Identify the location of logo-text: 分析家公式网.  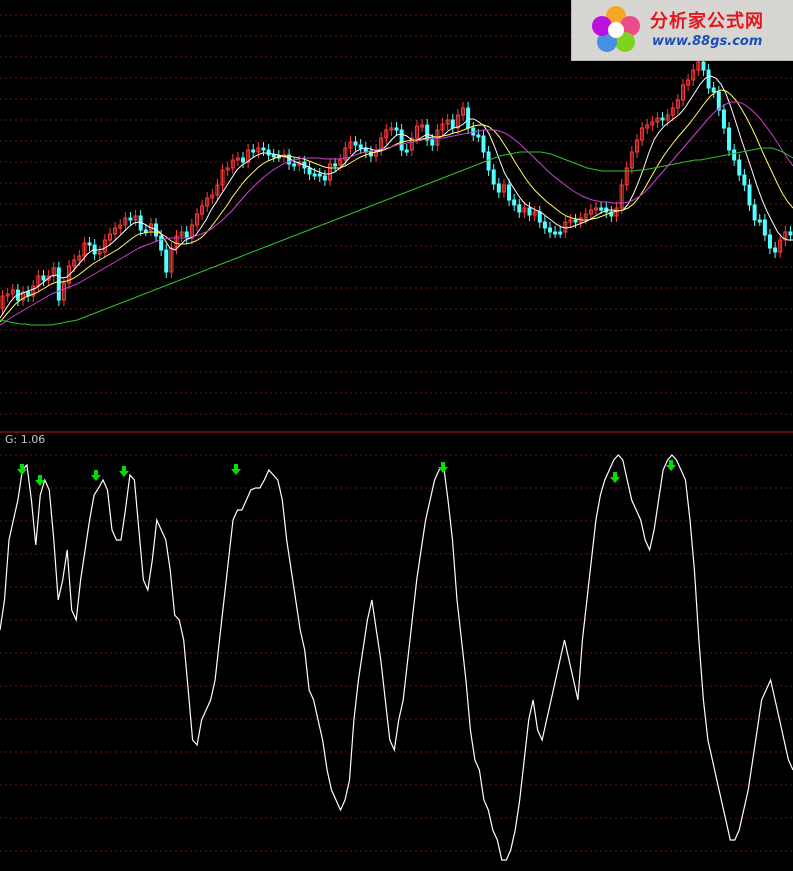
(707, 21).